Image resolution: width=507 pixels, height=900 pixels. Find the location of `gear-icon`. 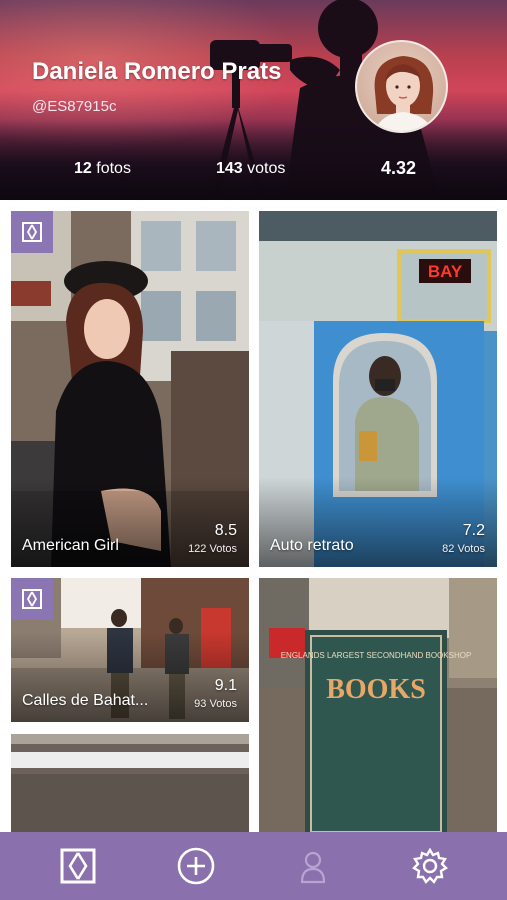

gear-icon is located at coordinates (430, 865).